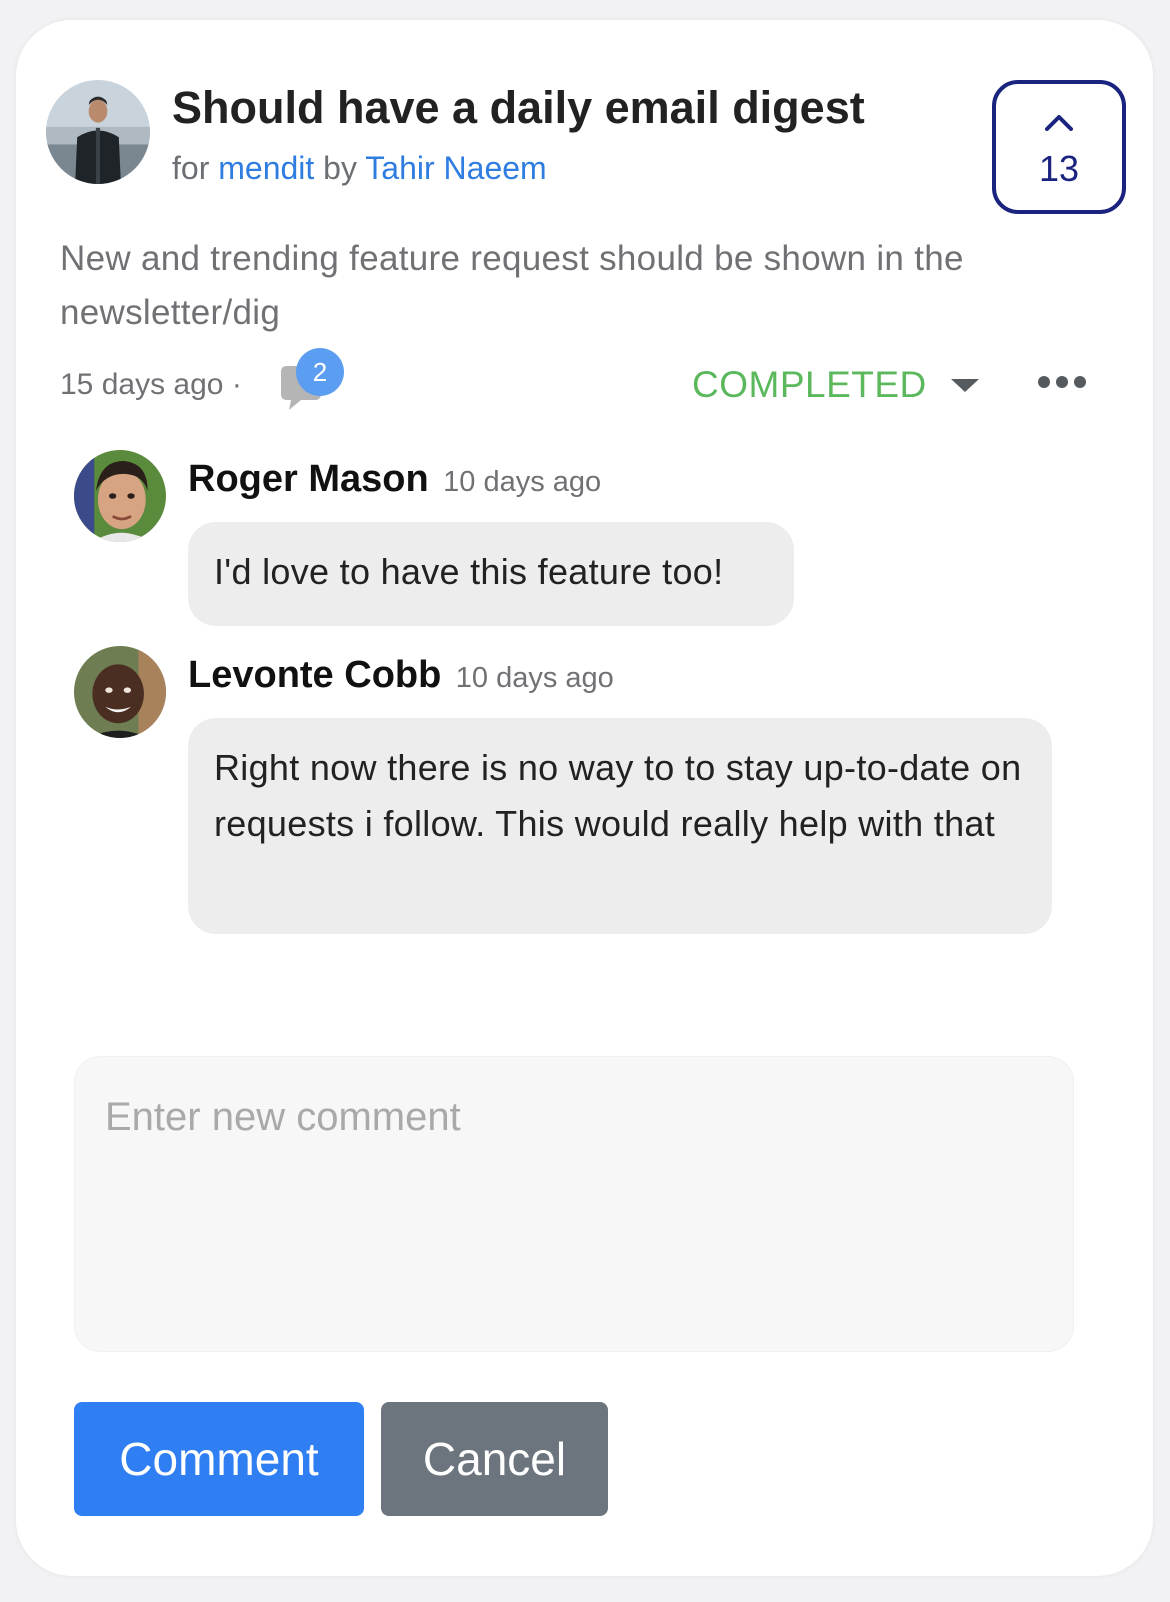 The width and height of the screenshot is (1170, 1602). I want to click on comment-header: Roger Mason 10 days ago, so click(394, 479).